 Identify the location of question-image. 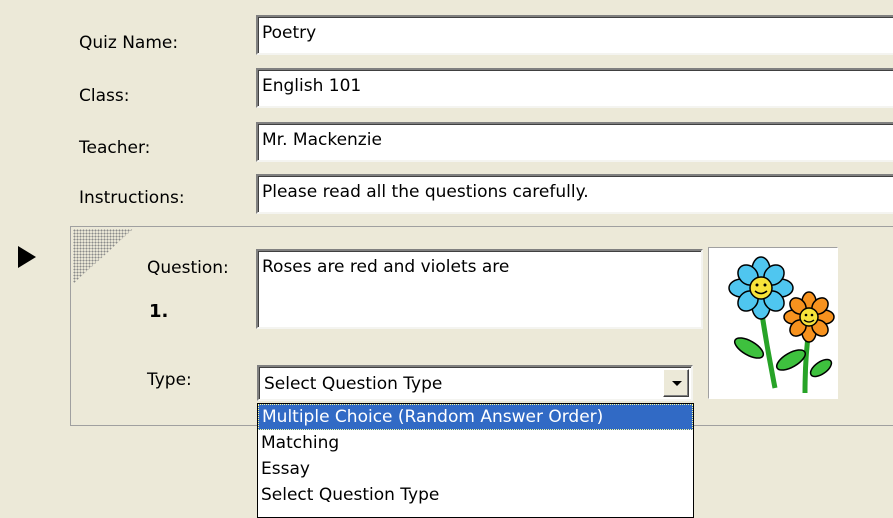
(773, 323).